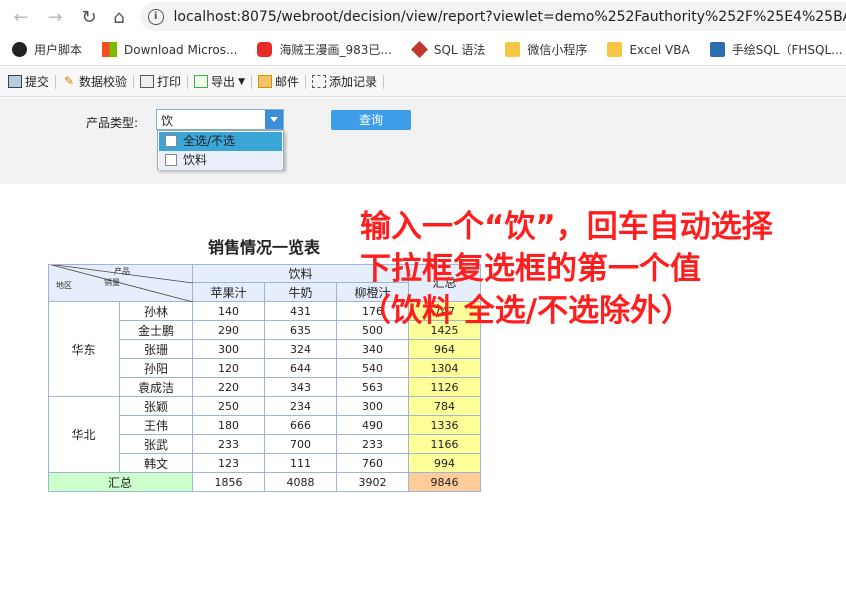  Describe the element at coordinates (445, 444) in the screenshot. I see `row-total-cell: 1166` at that location.